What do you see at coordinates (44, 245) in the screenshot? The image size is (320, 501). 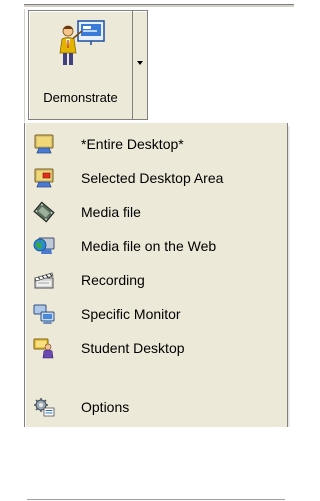 I see `globe-monitor-icon` at bounding box center [44, 245].